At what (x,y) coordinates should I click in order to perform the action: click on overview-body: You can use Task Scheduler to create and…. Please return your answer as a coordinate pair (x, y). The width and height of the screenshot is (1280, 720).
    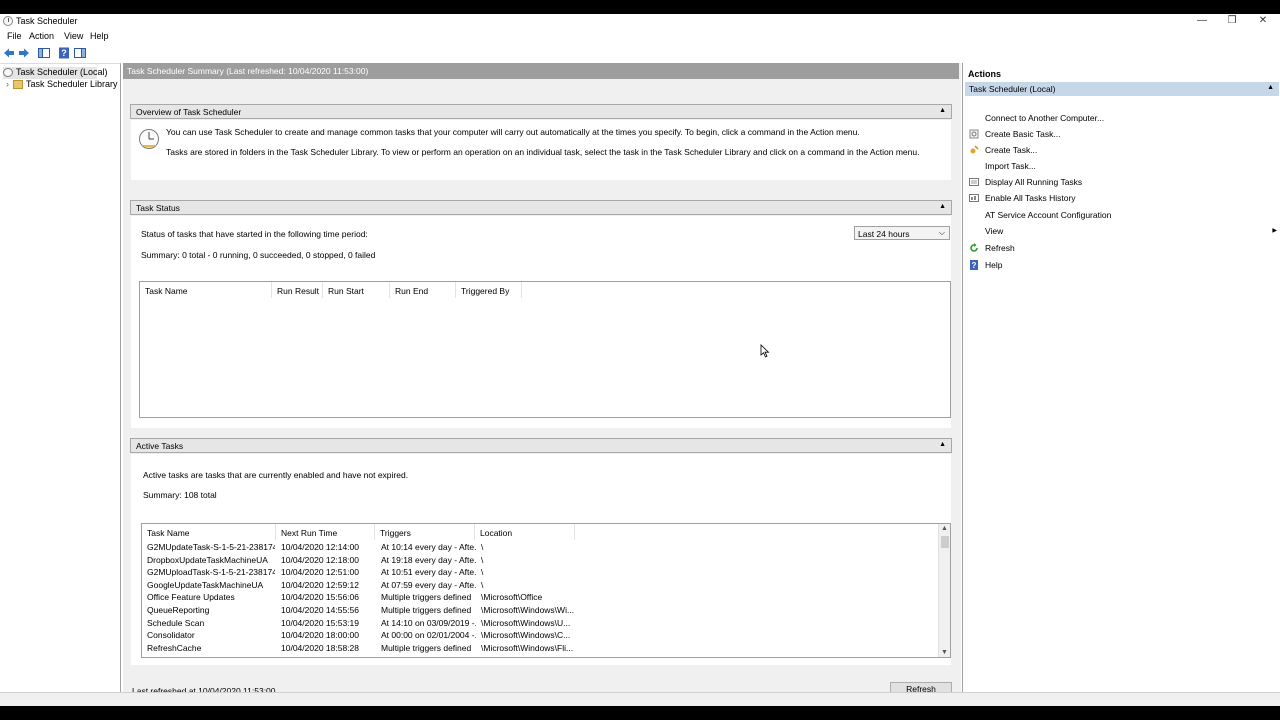
    Looking at the image, I should click on (541, 150).